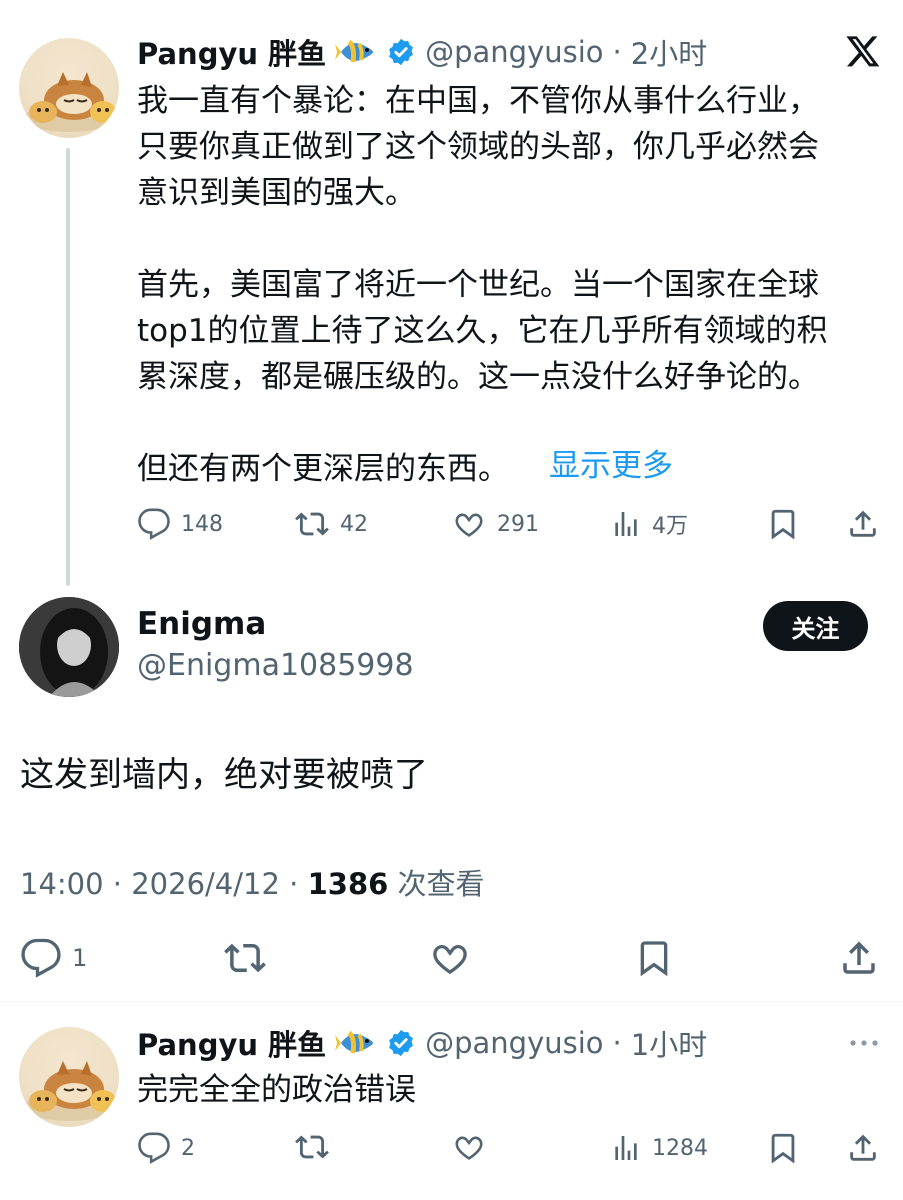  Describe the element at coordinates (863, 51) in the screenshot. I see `x-logo-icon` at that location.